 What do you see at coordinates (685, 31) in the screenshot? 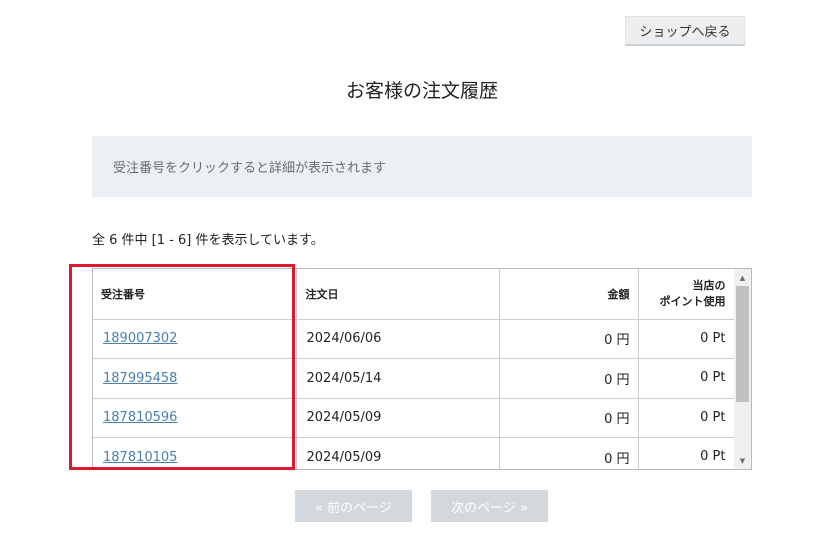
I see `back-to-shop-button: ショップへ戻る` at bounding box center [685, 31].